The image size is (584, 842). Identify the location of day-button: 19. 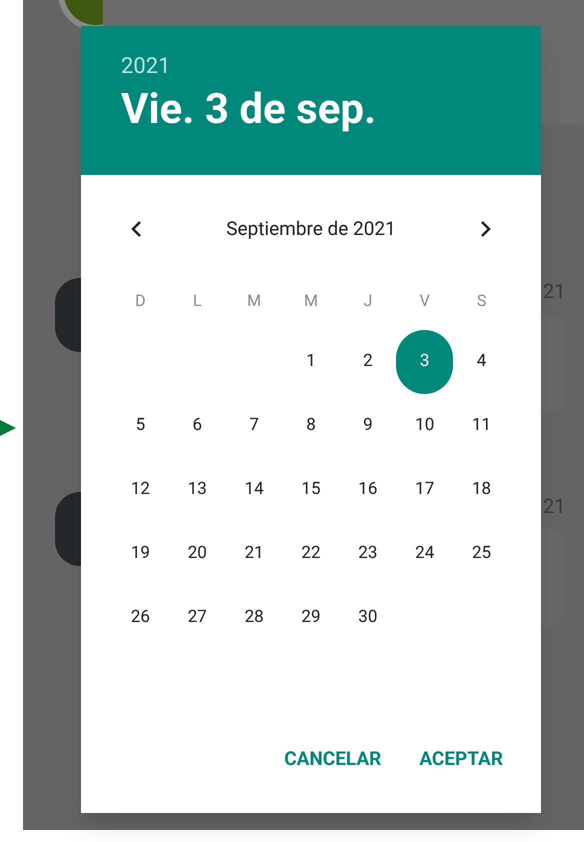
(140, 554).